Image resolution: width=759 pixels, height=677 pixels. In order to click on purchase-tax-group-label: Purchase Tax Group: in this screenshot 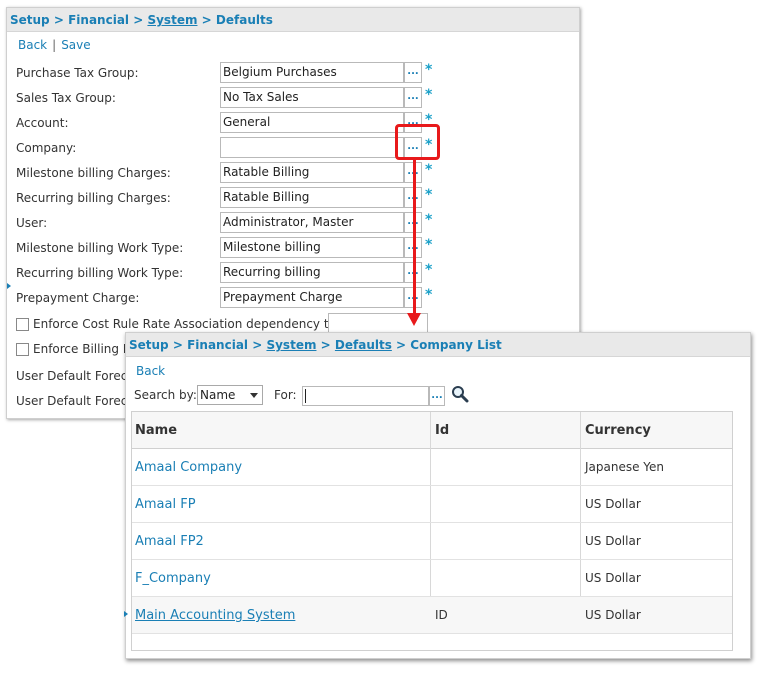, I will do `click(77, 73)`.